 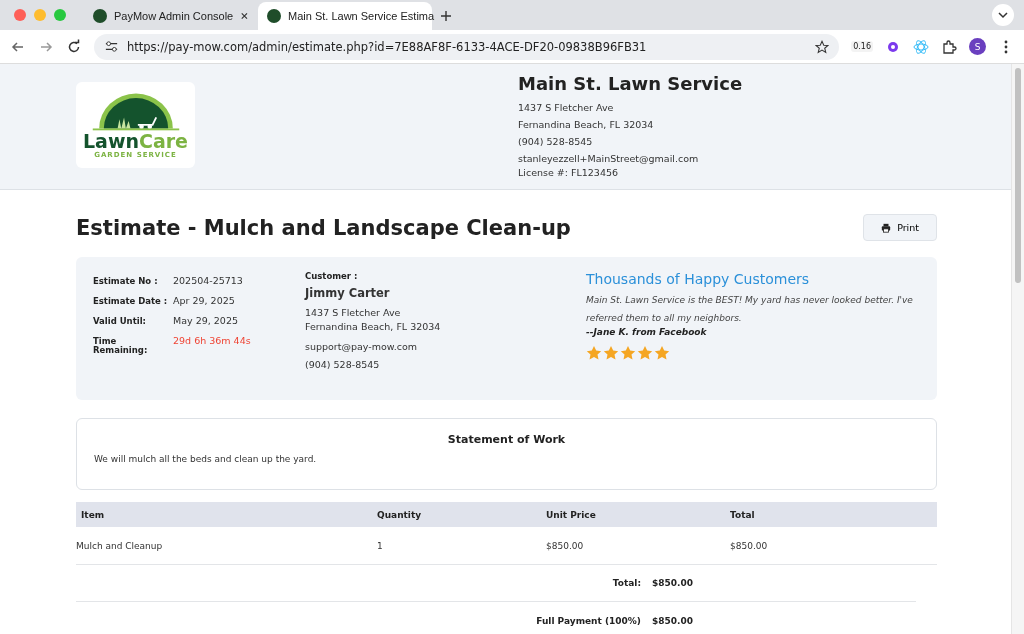 What do you see at coordinates (1003, 15) in the screenshot?
I see `chevron-down-icon` at bounding box center [1003, 15].